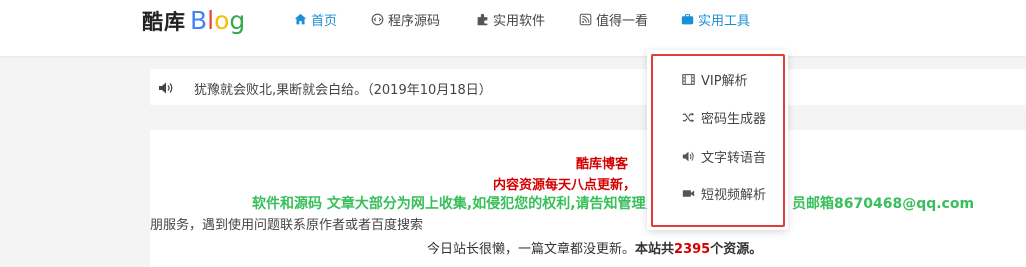 The image size is (1026, 267). What do you see at coordinates (734, 119) in the screenshot?
I see `menu-item-label: 密码生成器` at bounding box center [734, 119].